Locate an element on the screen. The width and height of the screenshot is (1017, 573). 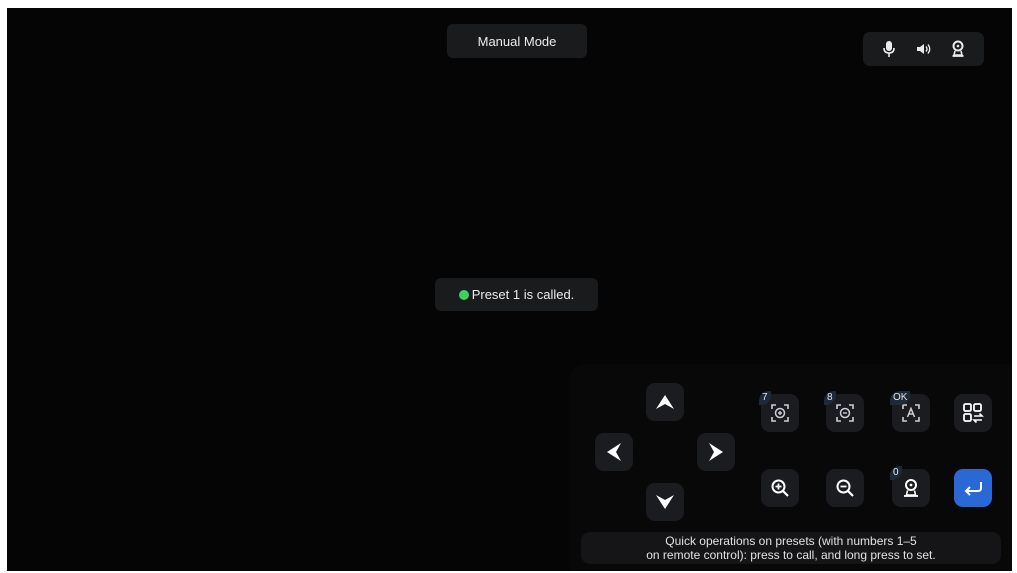
zoom-out-icon is located at coordinates (845, 488).